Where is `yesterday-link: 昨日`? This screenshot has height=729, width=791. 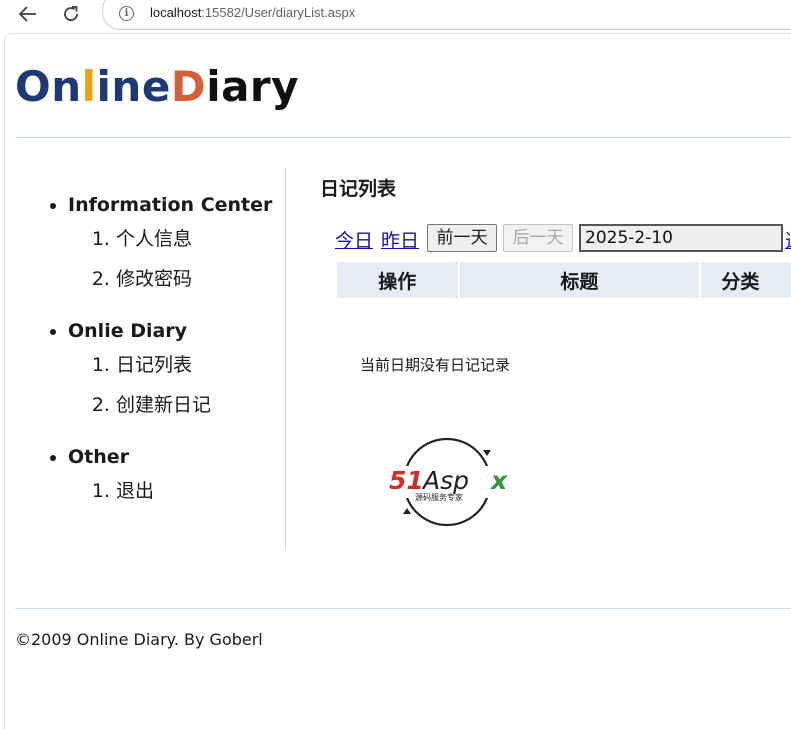 yesterday-link: 昨日 is located at coordinates (400, 239).